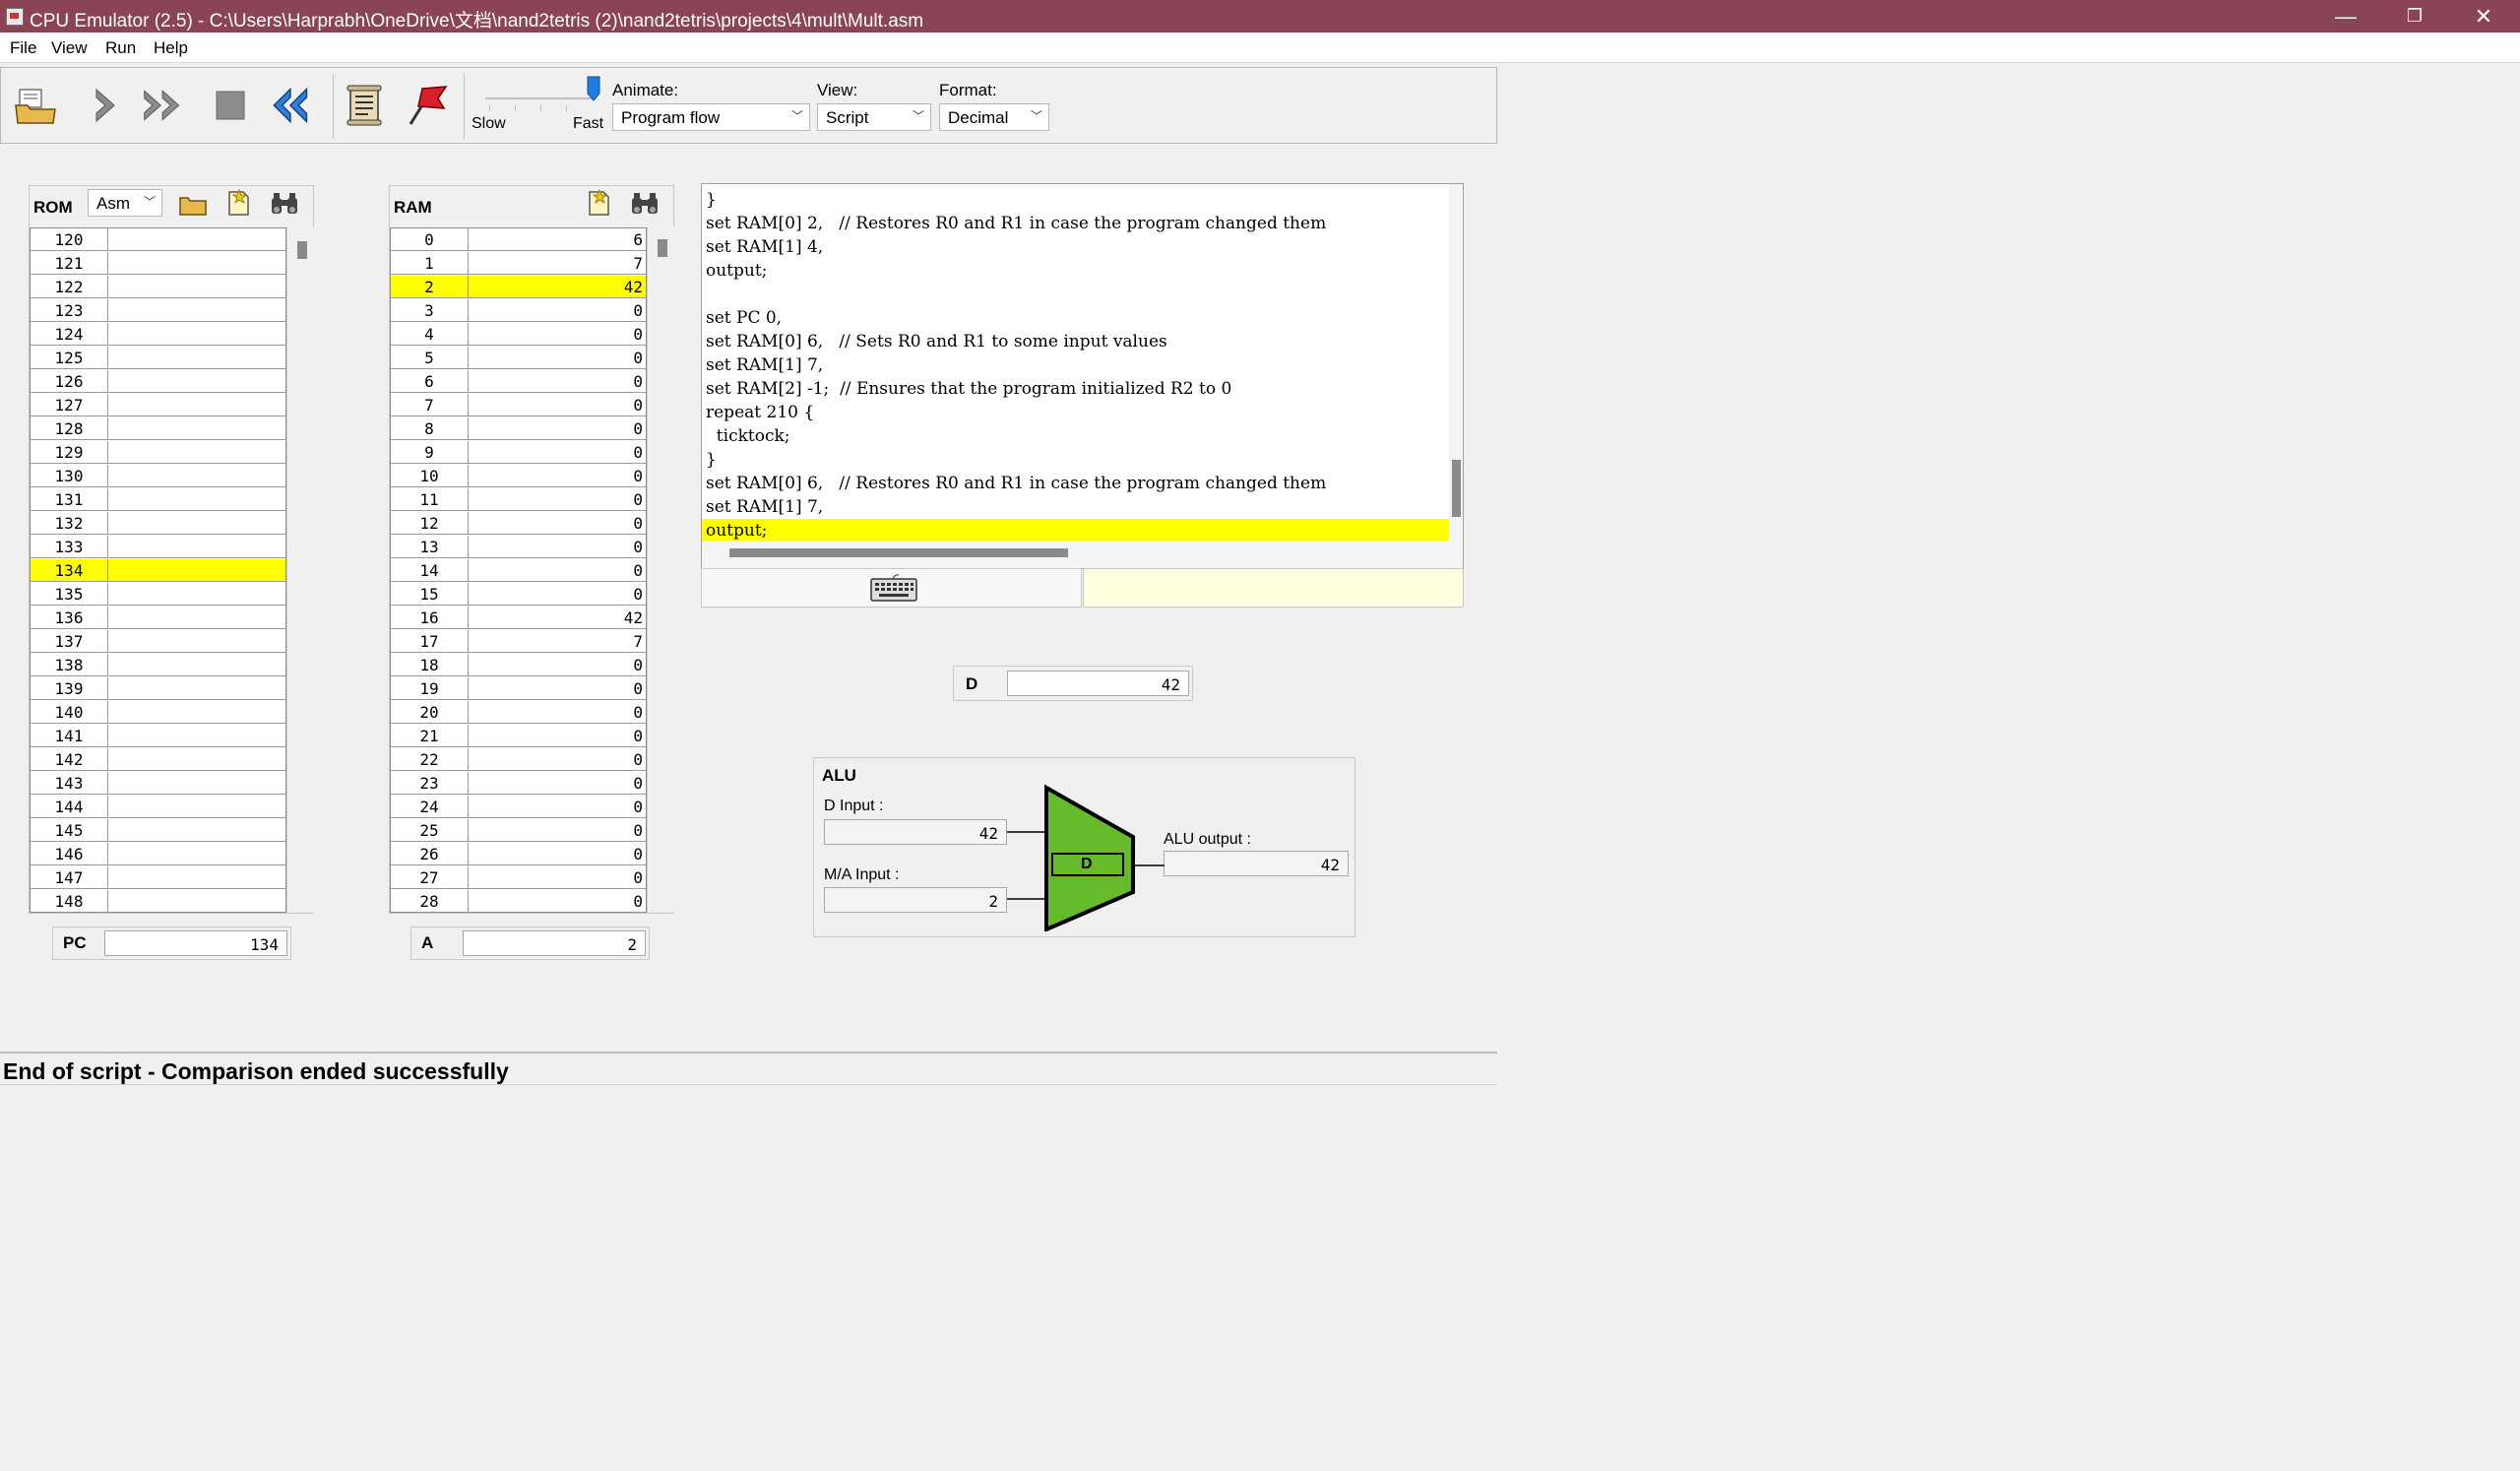 The width and height of the screenshot is (2520, 1471). I want to click on rom-row: 122, so click(158, 287).